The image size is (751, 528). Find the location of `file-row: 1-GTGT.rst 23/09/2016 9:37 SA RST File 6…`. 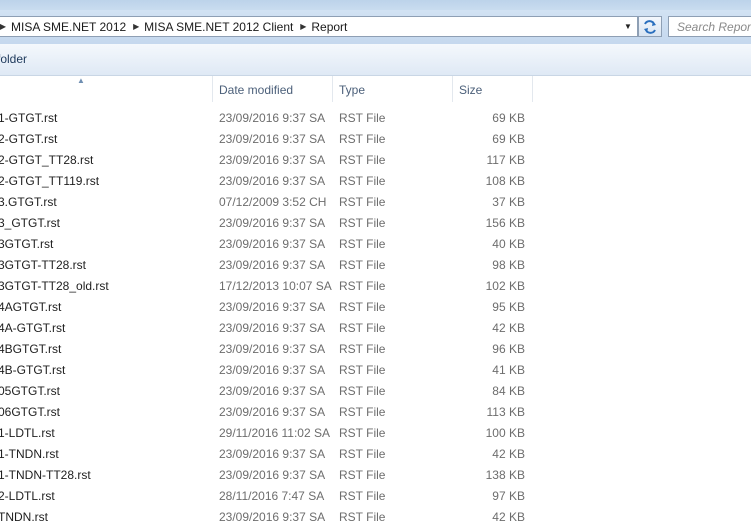

file-row: 1-GTGT.rst 23/09/2016 9:37 SA RST File 6… is located at coordinates (375, 118).